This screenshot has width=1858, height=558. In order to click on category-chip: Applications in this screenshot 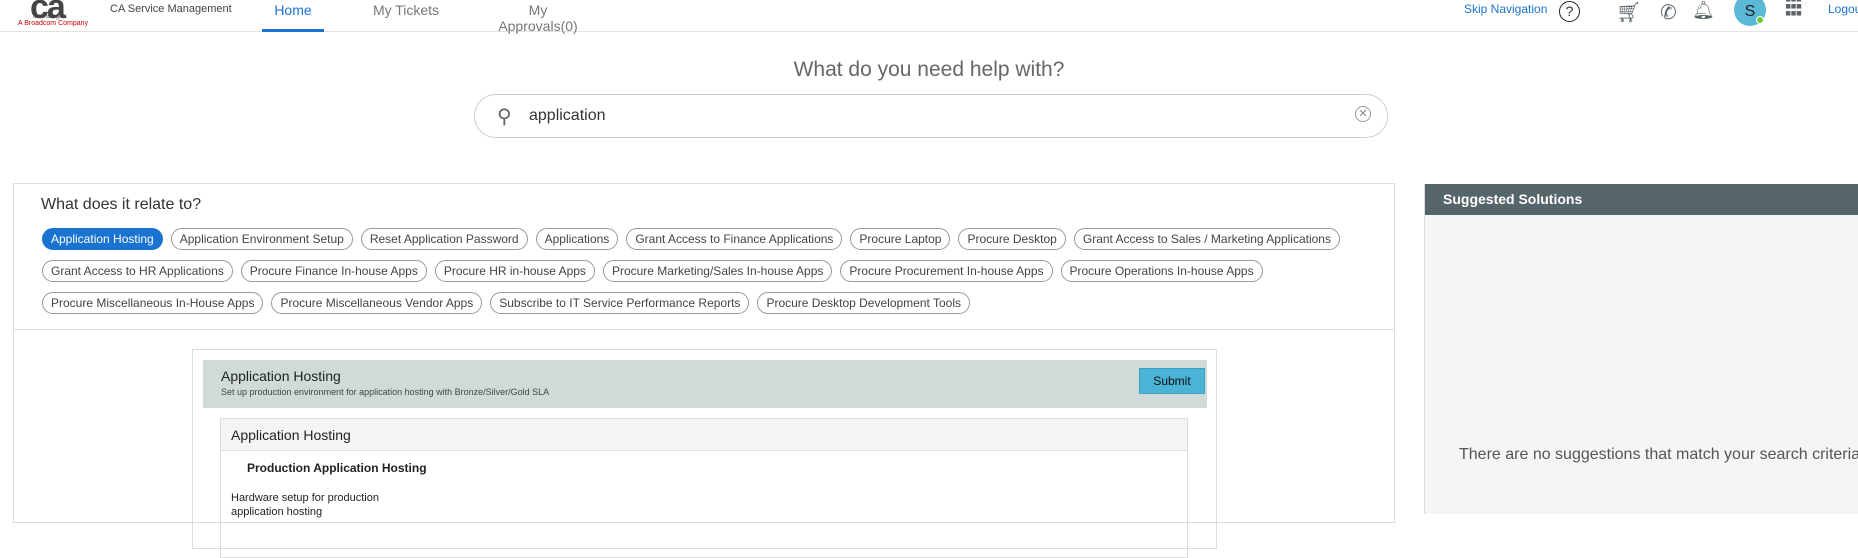, I will do `click(577, 239)`.